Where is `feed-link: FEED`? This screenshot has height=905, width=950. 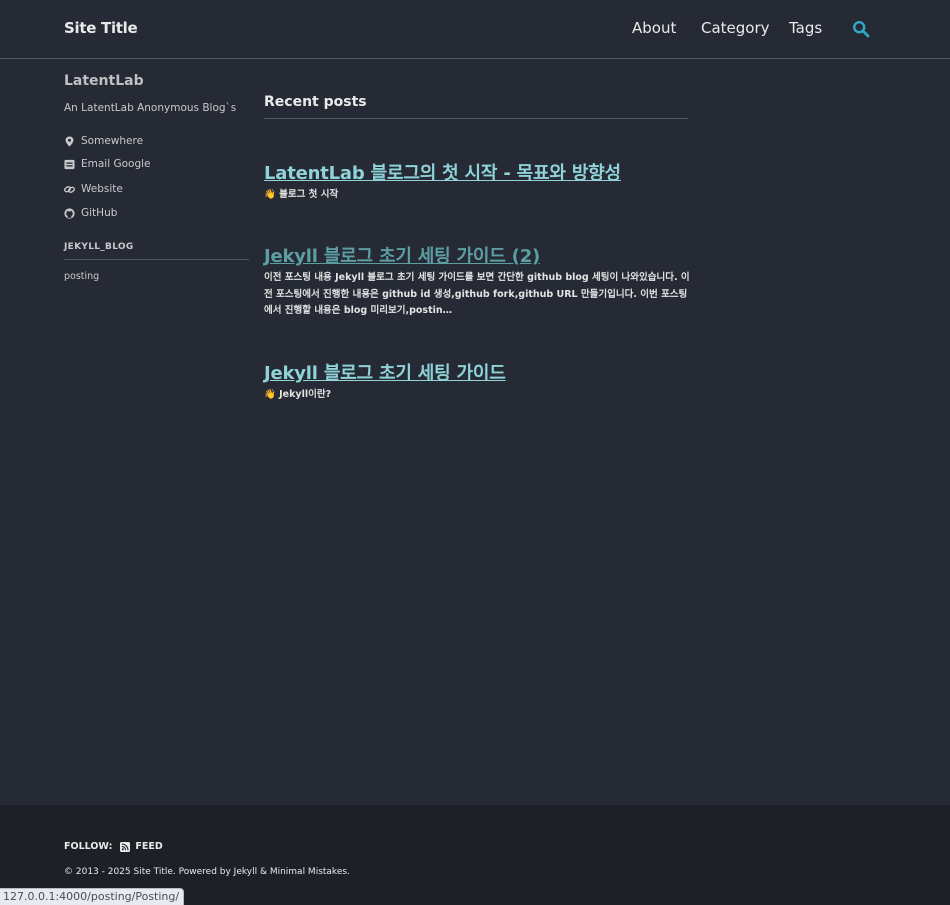 feed-link: FEED is located at coordinates (141, 846).